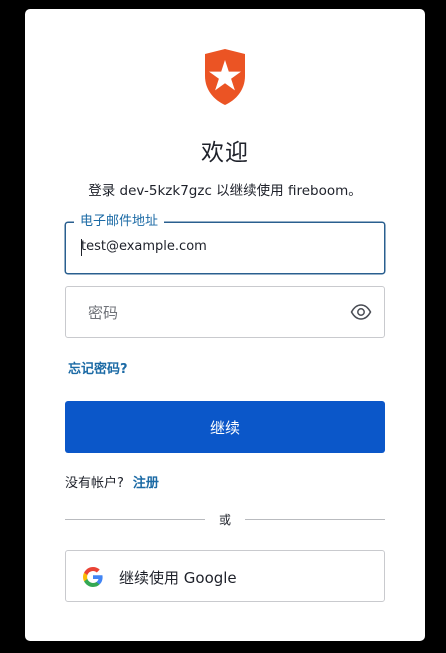 The height and width of the screenshot is (653, 446). I want to click on password-field: 密码, so click(225, 312).